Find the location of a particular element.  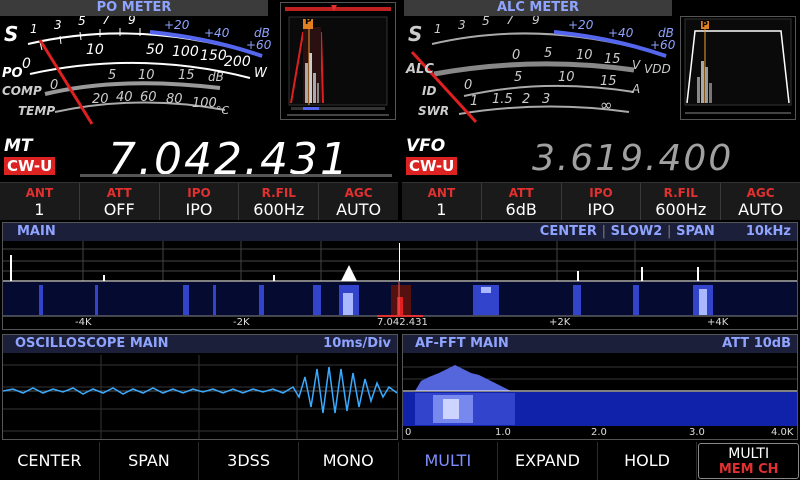

po-s-tick-3: 3 is located at coordinates (58, 25).